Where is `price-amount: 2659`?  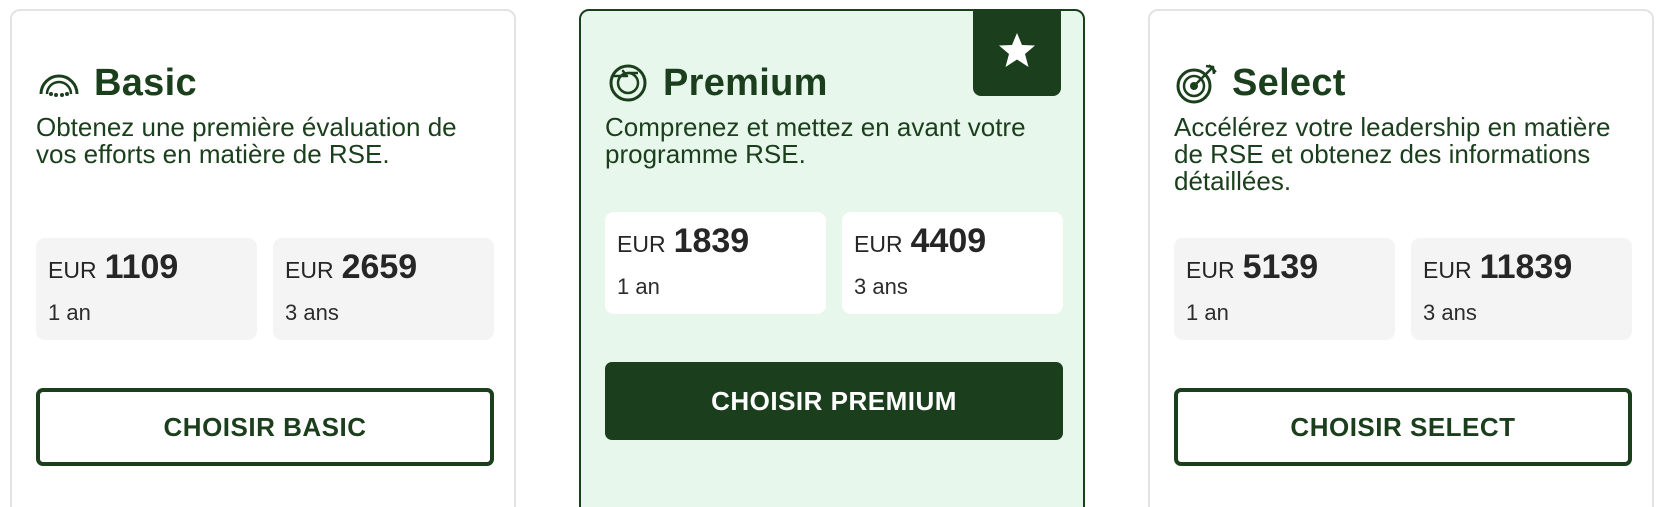 price-amount: 2659 is located at coordinates (379, 267).